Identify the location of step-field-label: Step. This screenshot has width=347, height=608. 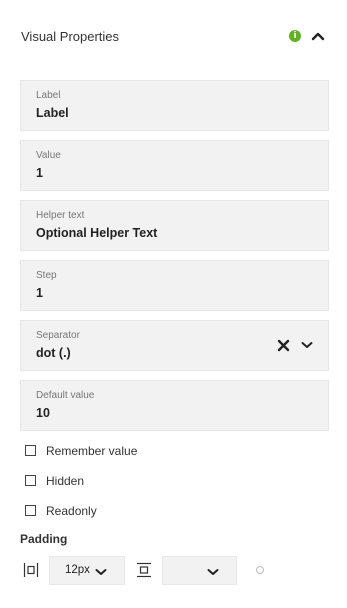
(46, 275).